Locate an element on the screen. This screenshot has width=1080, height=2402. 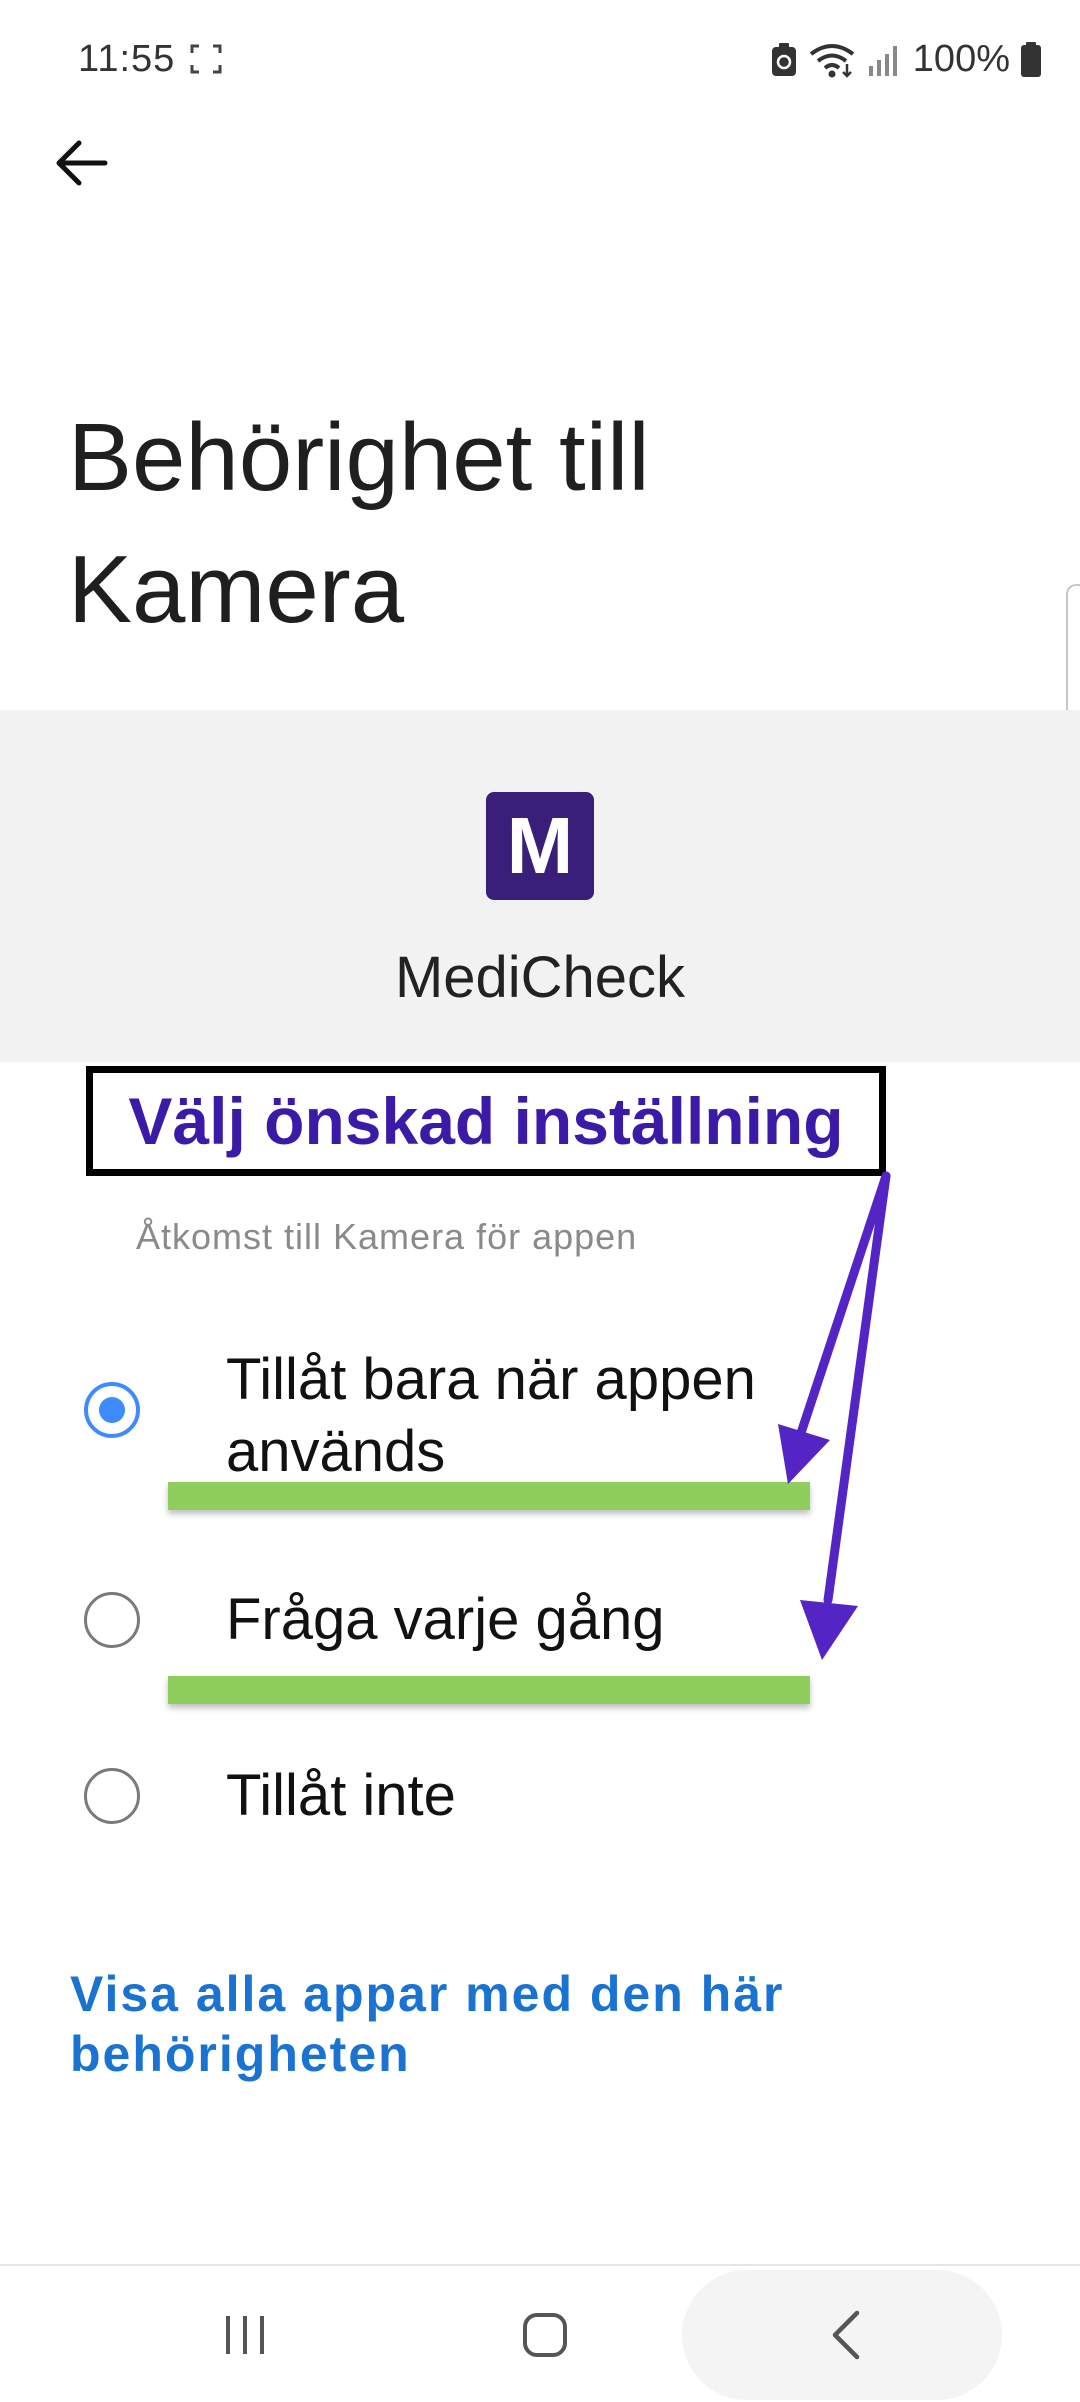
show-all-apps-link: Visa alla appar med den här behörigheten is located at coordinates (500, 2024).